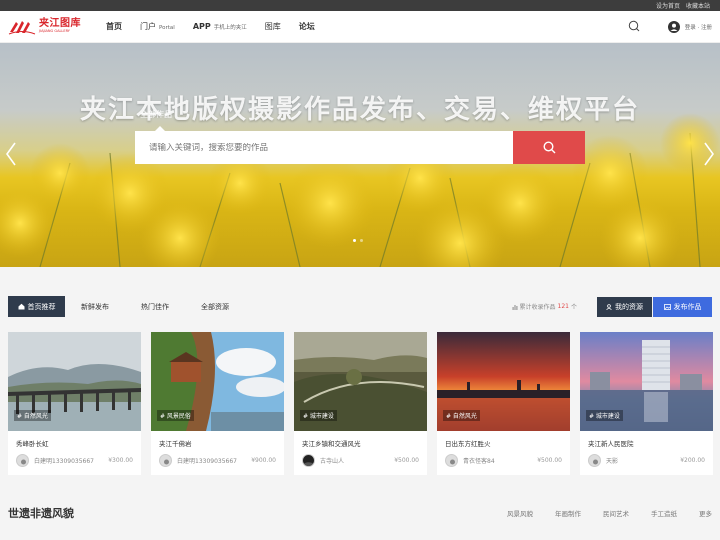 This screenshot has height=540, width=720. What do you see at coordinates (520, 513) in the screenshot?
I see `section-link-scenery: 风景风貌` at bounding box center [520, 513].